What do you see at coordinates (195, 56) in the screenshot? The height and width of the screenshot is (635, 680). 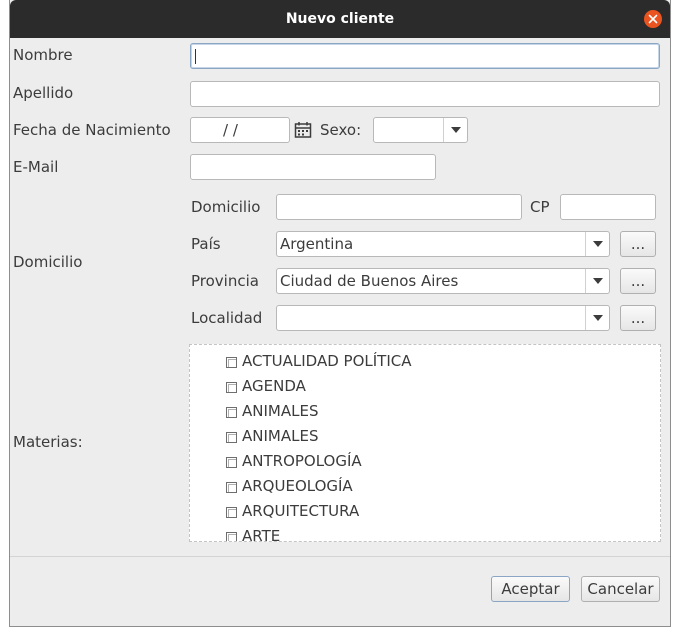 I see `text-caret` at bounding box center [195, 56].